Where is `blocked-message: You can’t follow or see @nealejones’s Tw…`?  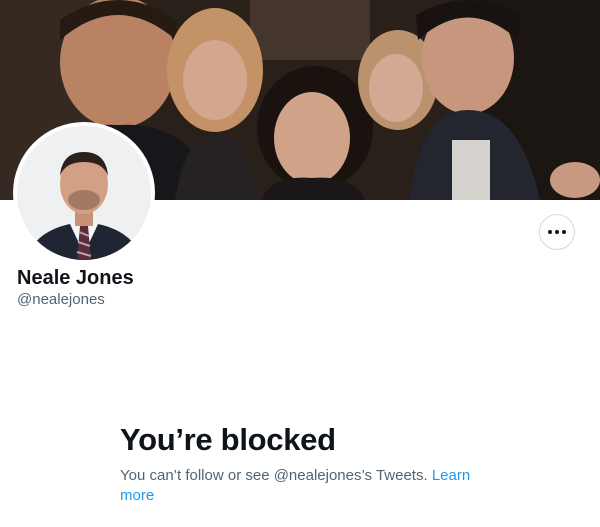
blocked-message: You can’t follow or see @nealejones’s Tw… is located at coordinates (300, 486).